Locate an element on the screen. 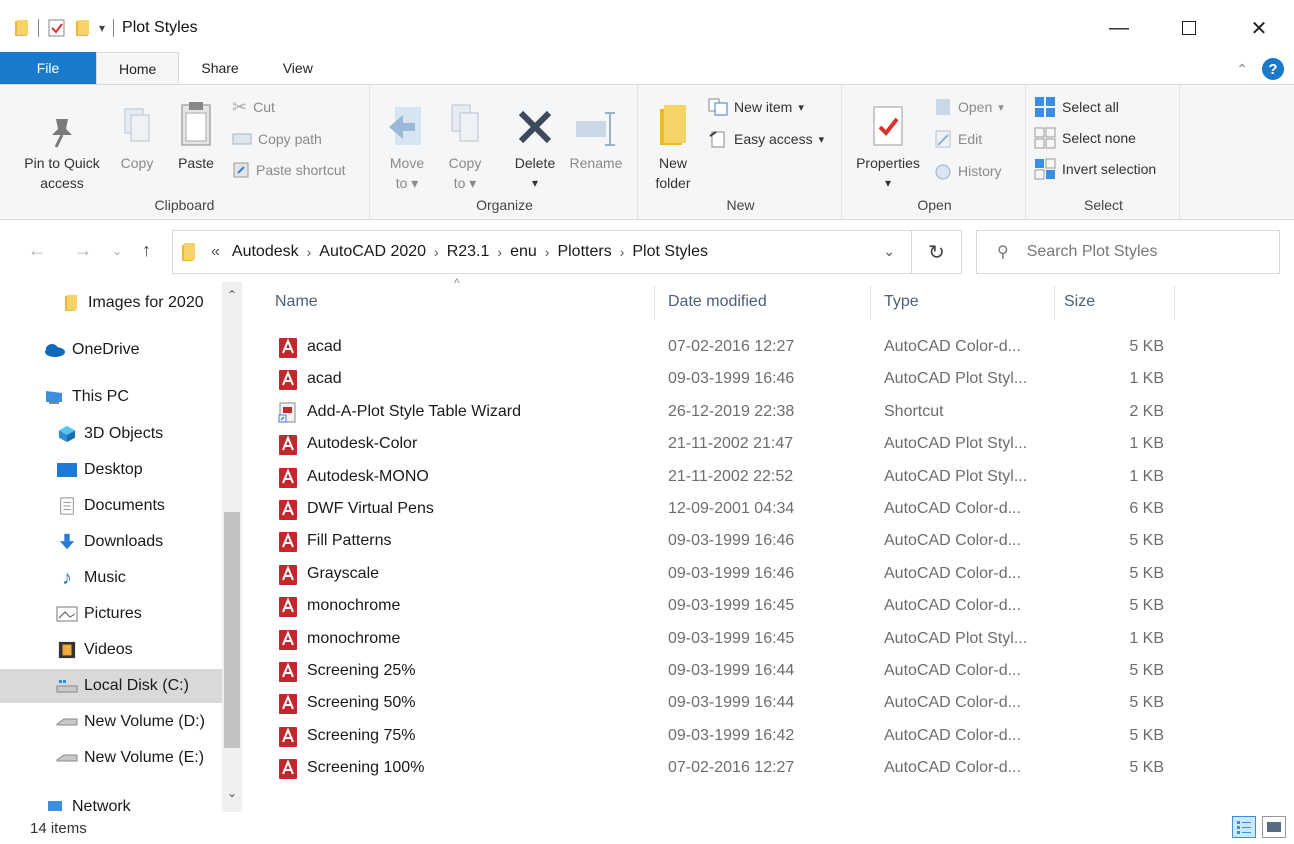  refresh-button: ↻ is located at coordinates (936, 252).